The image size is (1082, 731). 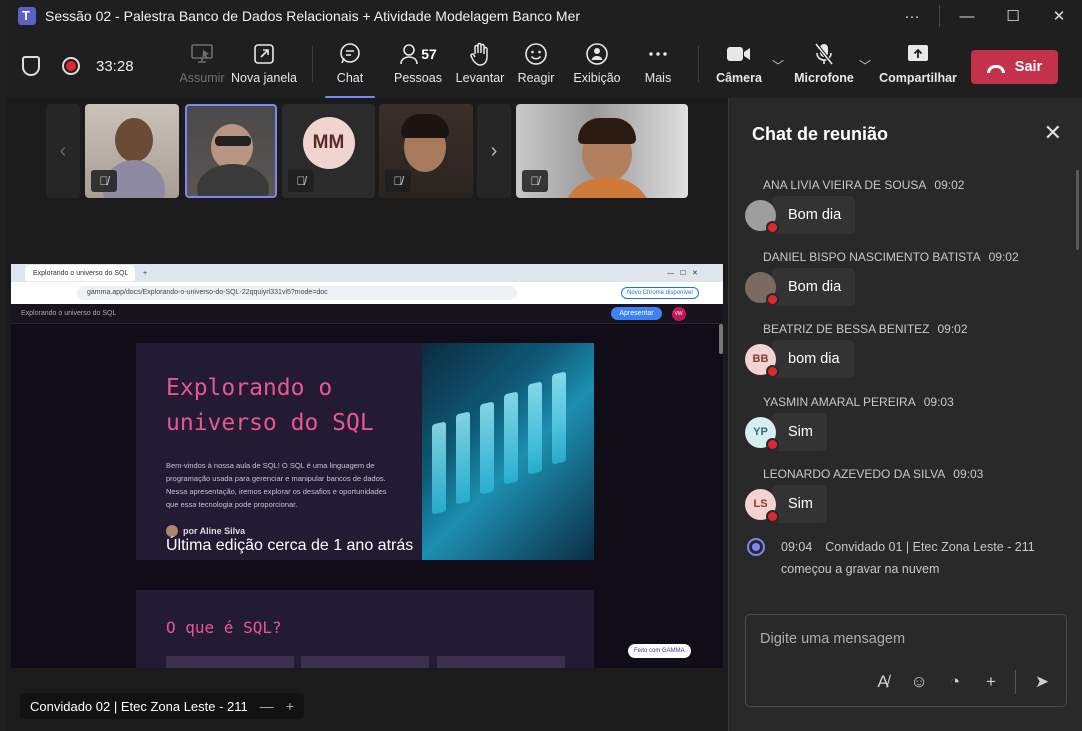 I want to click on new-tab-icon: +, so click(x=145, y=273).